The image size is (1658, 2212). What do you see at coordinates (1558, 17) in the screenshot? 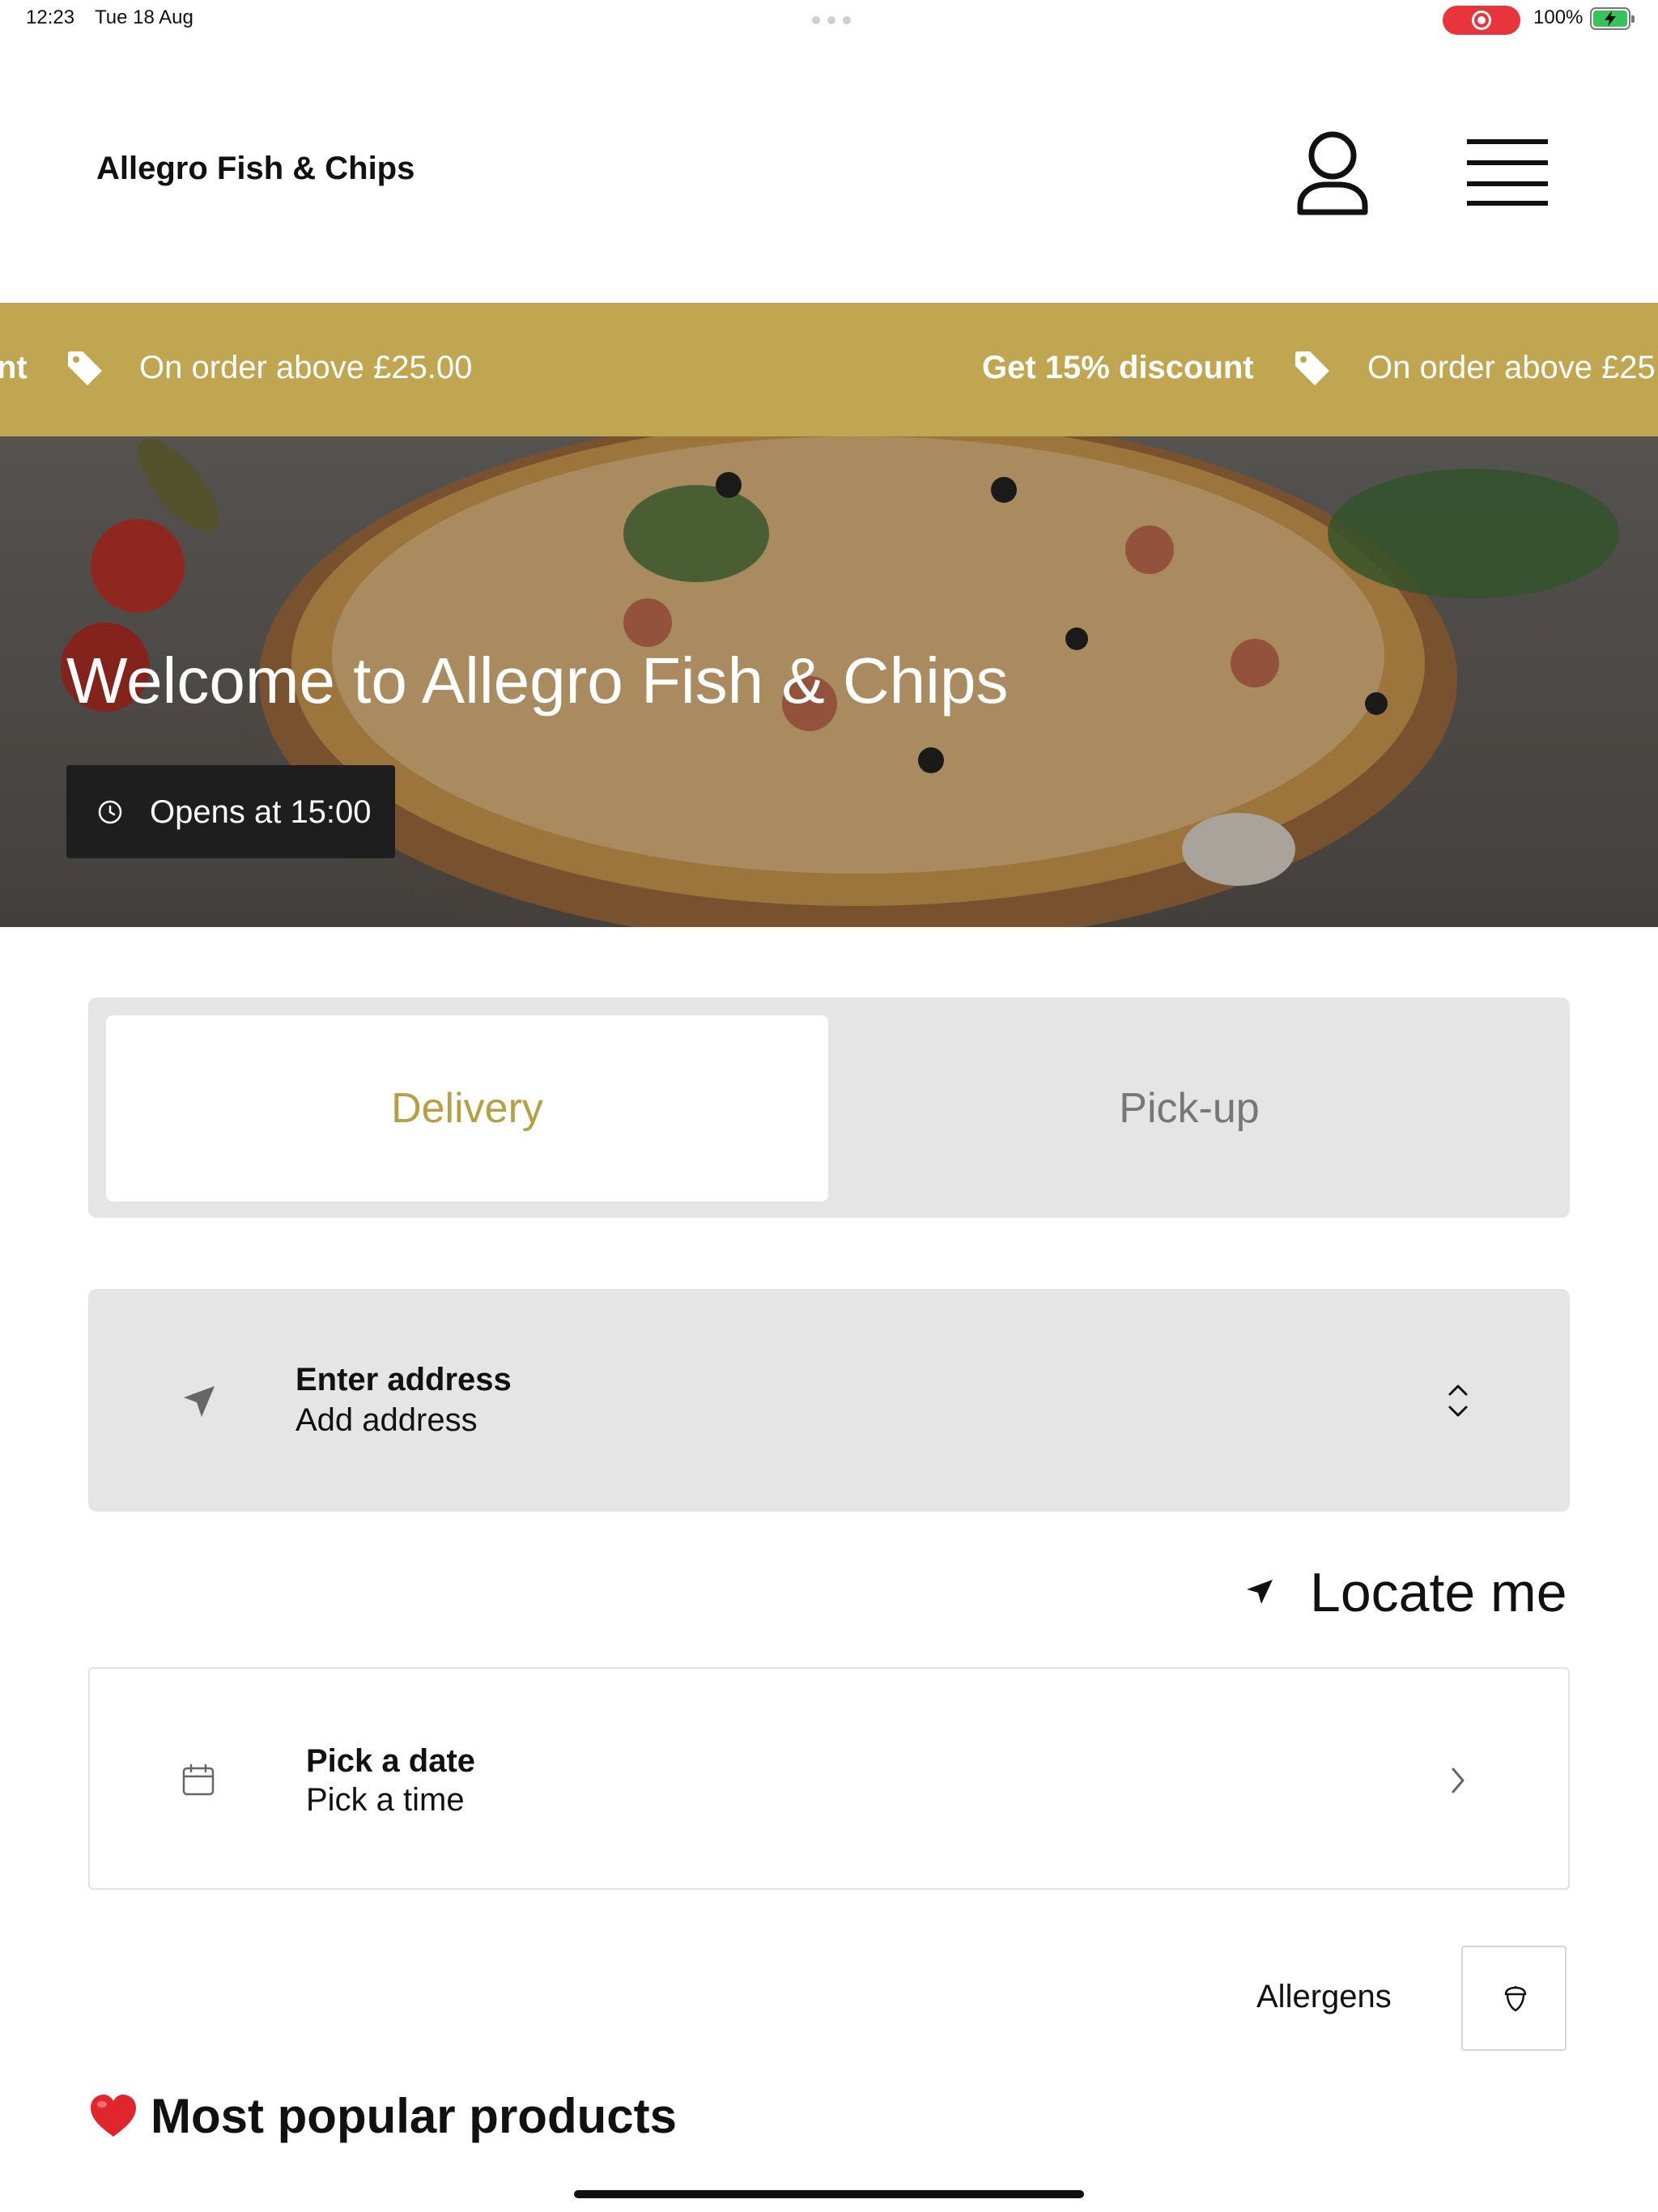
I see `battery-percent: 100%` at bounding box center [1558, 17].